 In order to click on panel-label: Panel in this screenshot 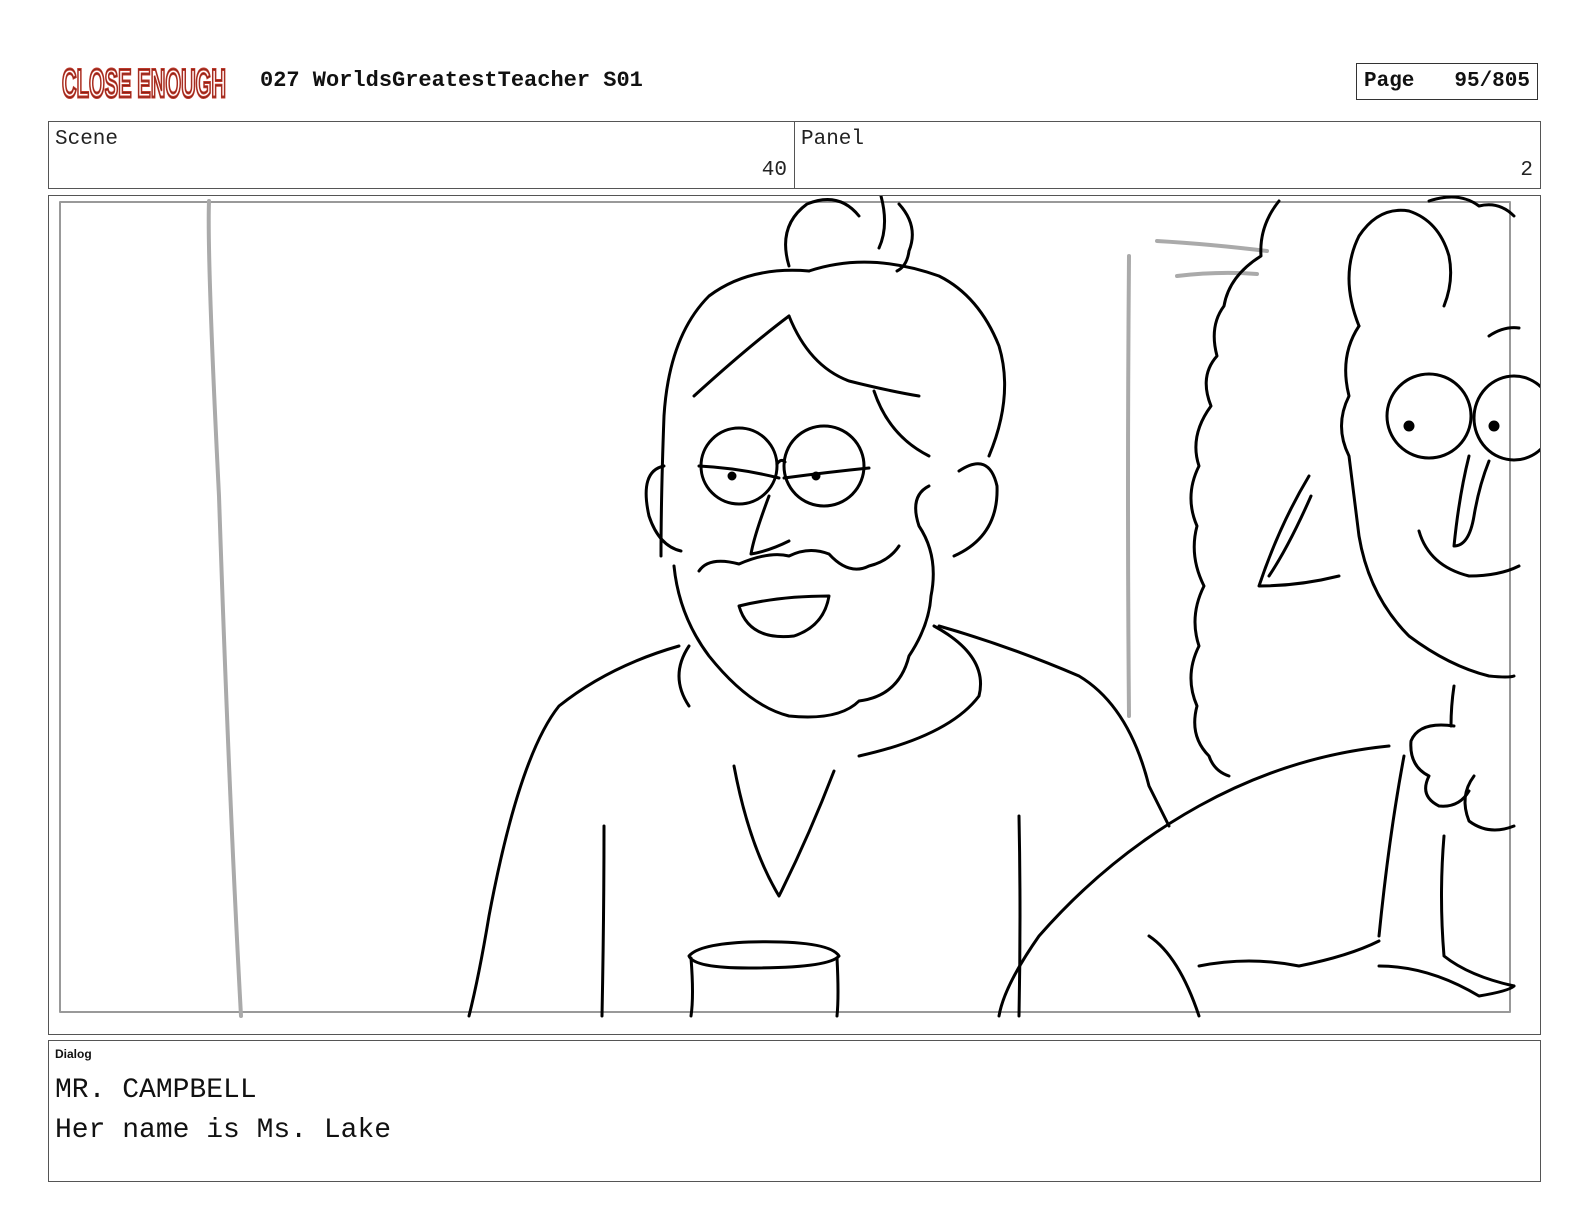, I will do `click(833, 139)`.